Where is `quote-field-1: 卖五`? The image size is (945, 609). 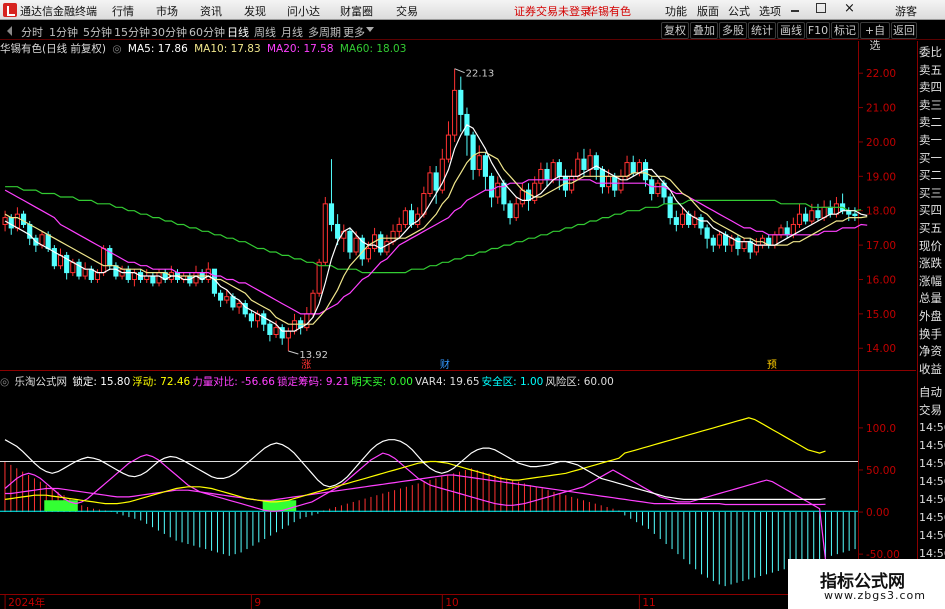
quote-field-1: 卖五 is located at coordinates (932, 70).